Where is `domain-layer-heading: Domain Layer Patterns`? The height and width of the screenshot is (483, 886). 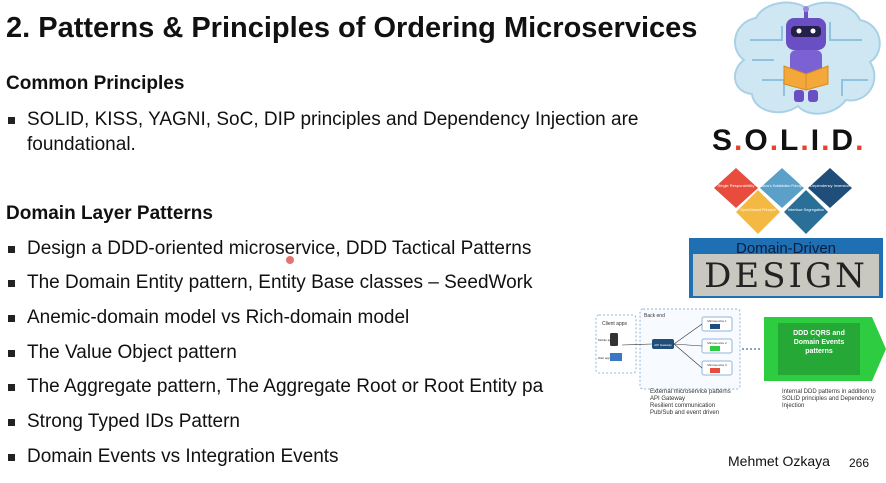
domain-layer-heading: Domain Layer Patterns is located at coordinates (109, 213).